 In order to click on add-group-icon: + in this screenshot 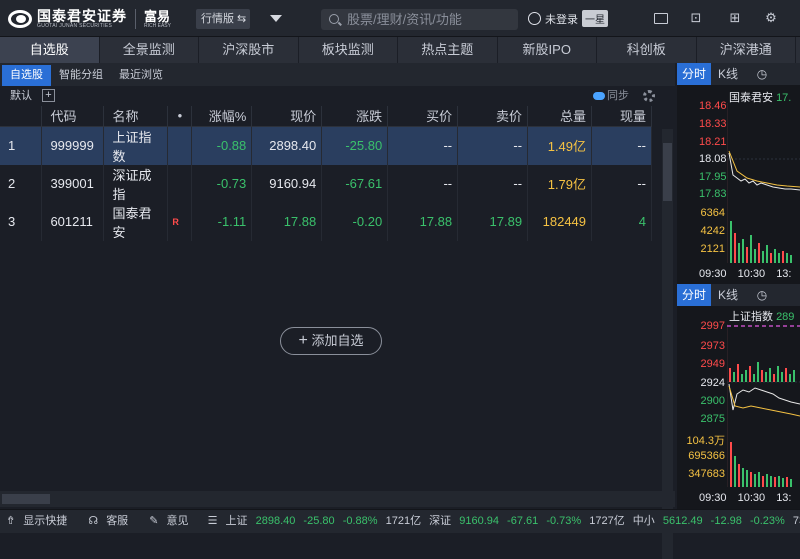, I will do `click(48, 95)`.